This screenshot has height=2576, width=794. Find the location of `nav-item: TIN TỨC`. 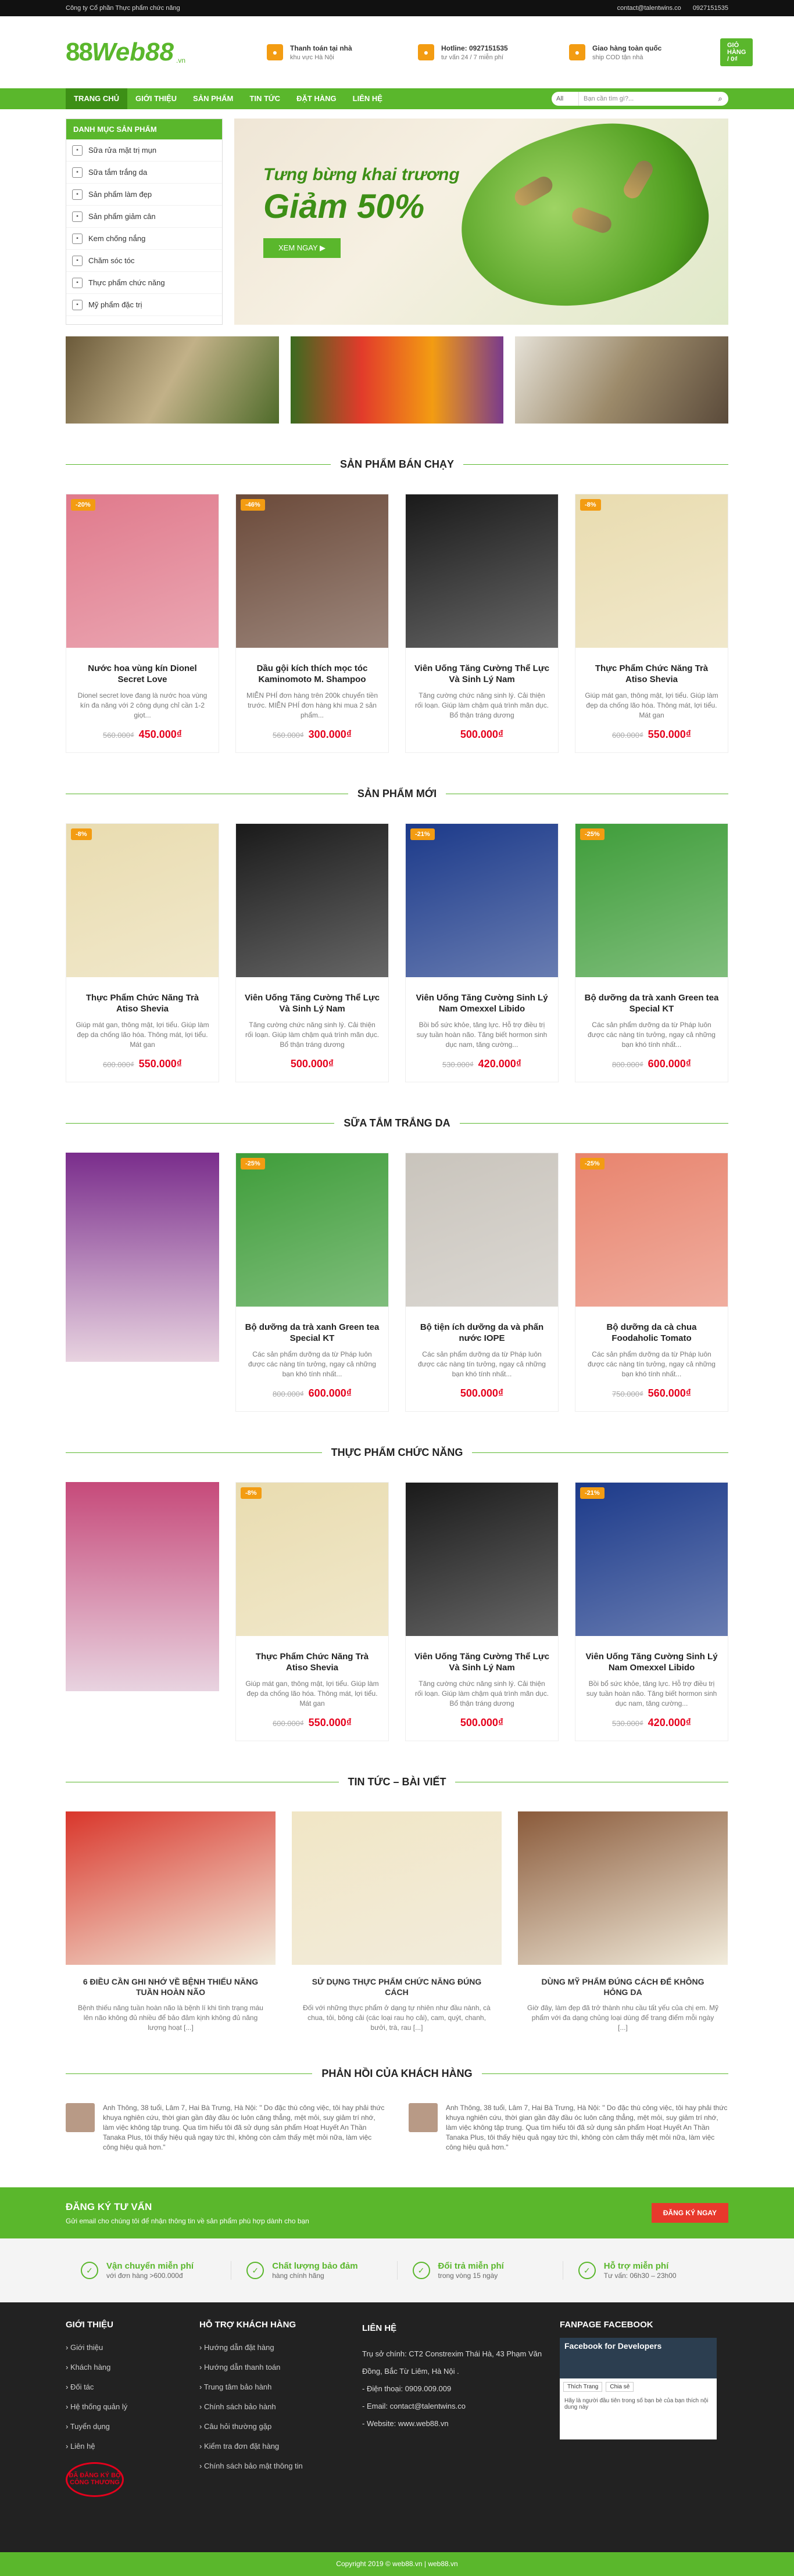

nav-item: TIN TỨC is located at coordinates (264, 98).